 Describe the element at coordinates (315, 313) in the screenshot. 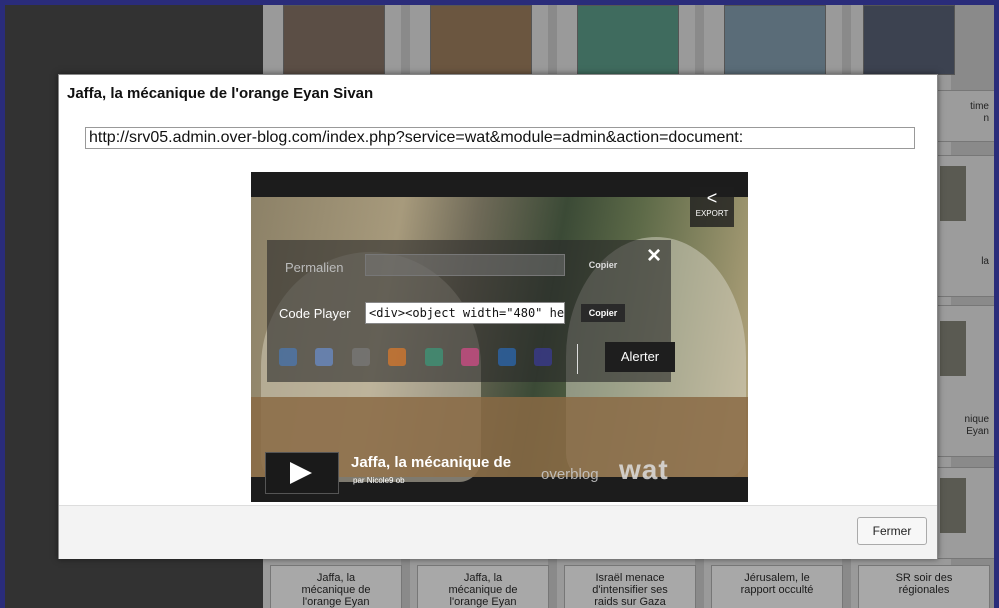

I see `code-player-label: Code Player` at that location.